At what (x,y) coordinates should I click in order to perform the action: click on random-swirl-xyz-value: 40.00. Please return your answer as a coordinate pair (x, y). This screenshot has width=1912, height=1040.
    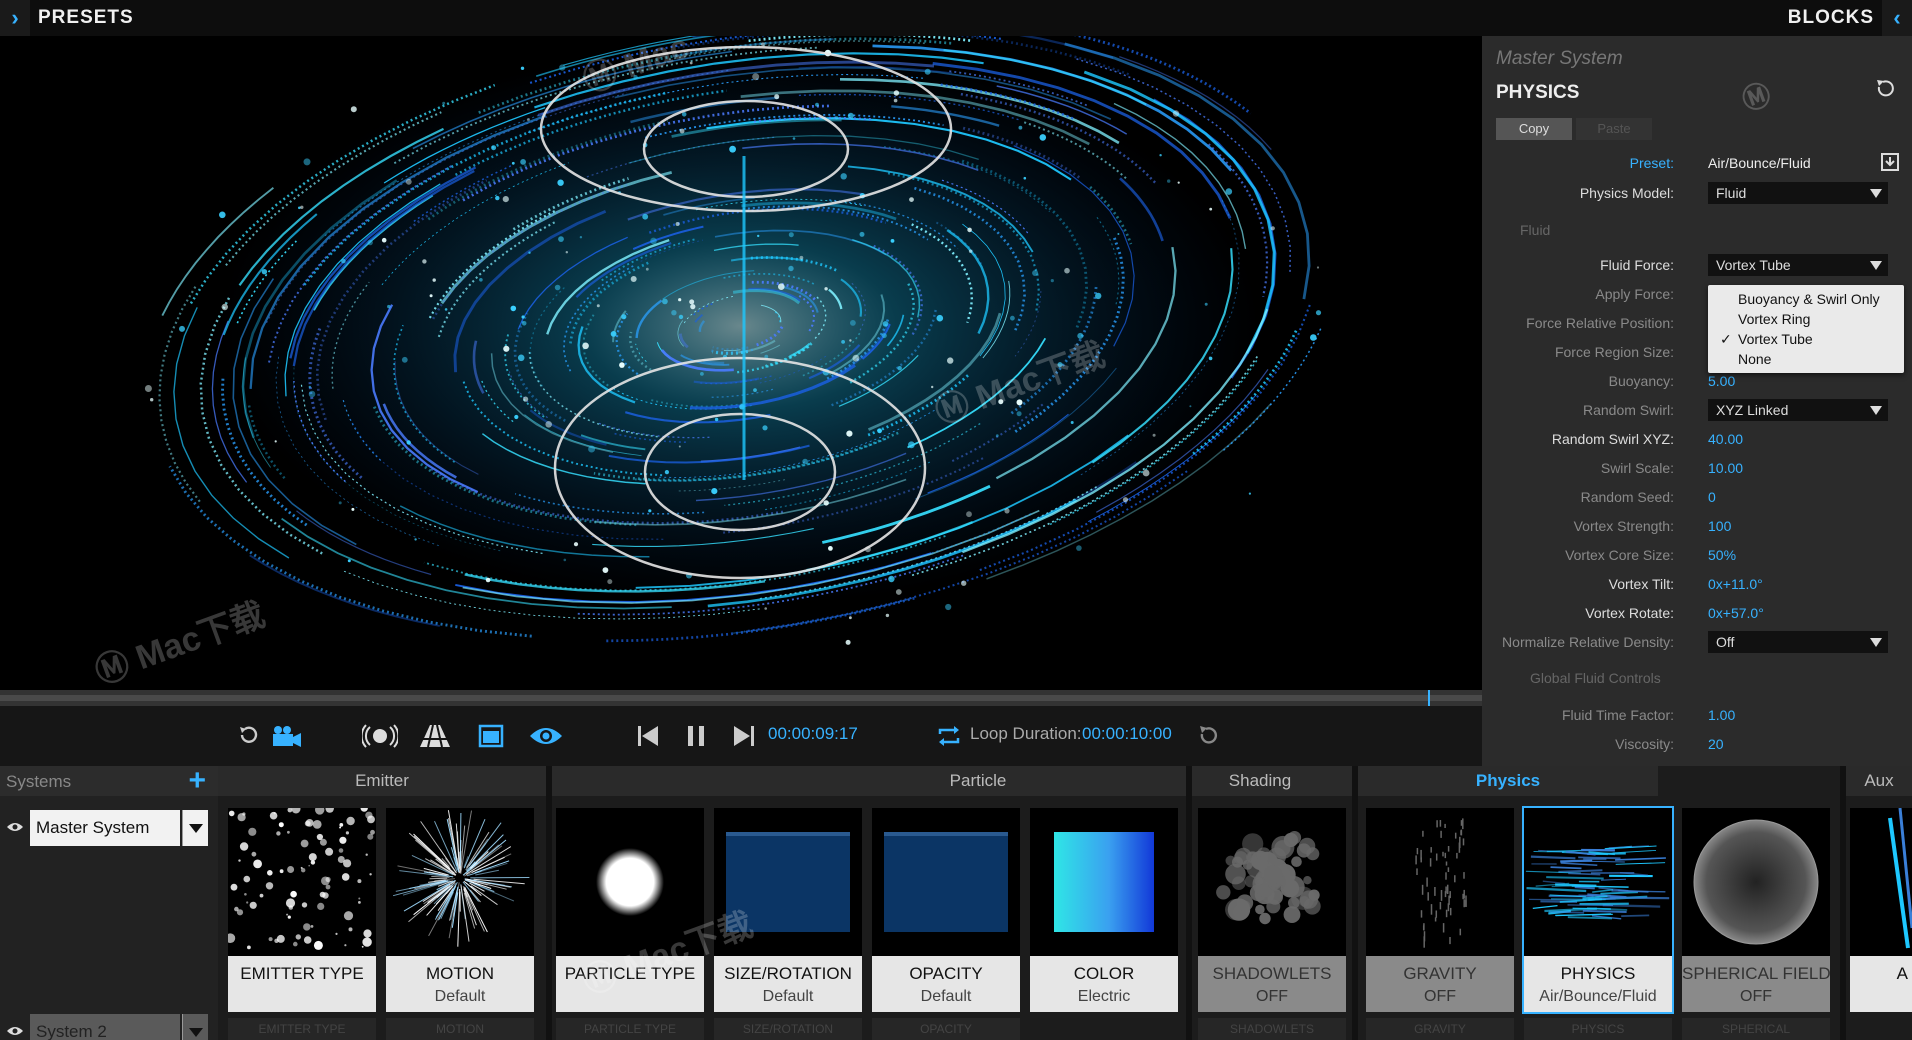
    Looking at the image, I should click on (1725, 439).